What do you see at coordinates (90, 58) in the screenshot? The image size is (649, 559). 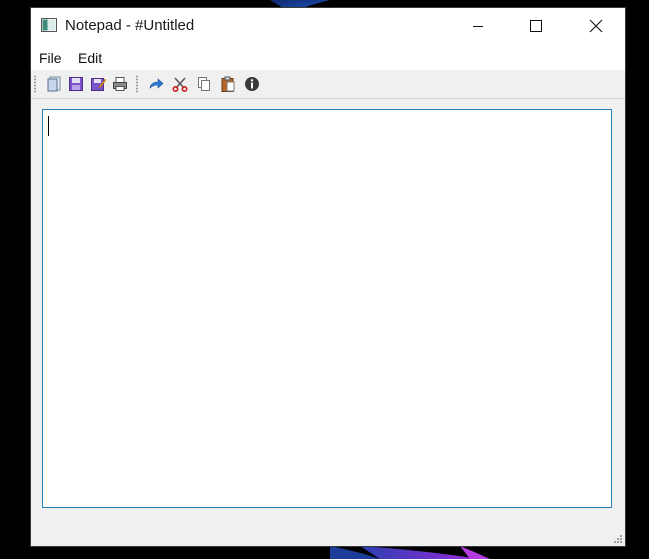 I see `menu-edit: Edit` at bounding box center [90, 58].